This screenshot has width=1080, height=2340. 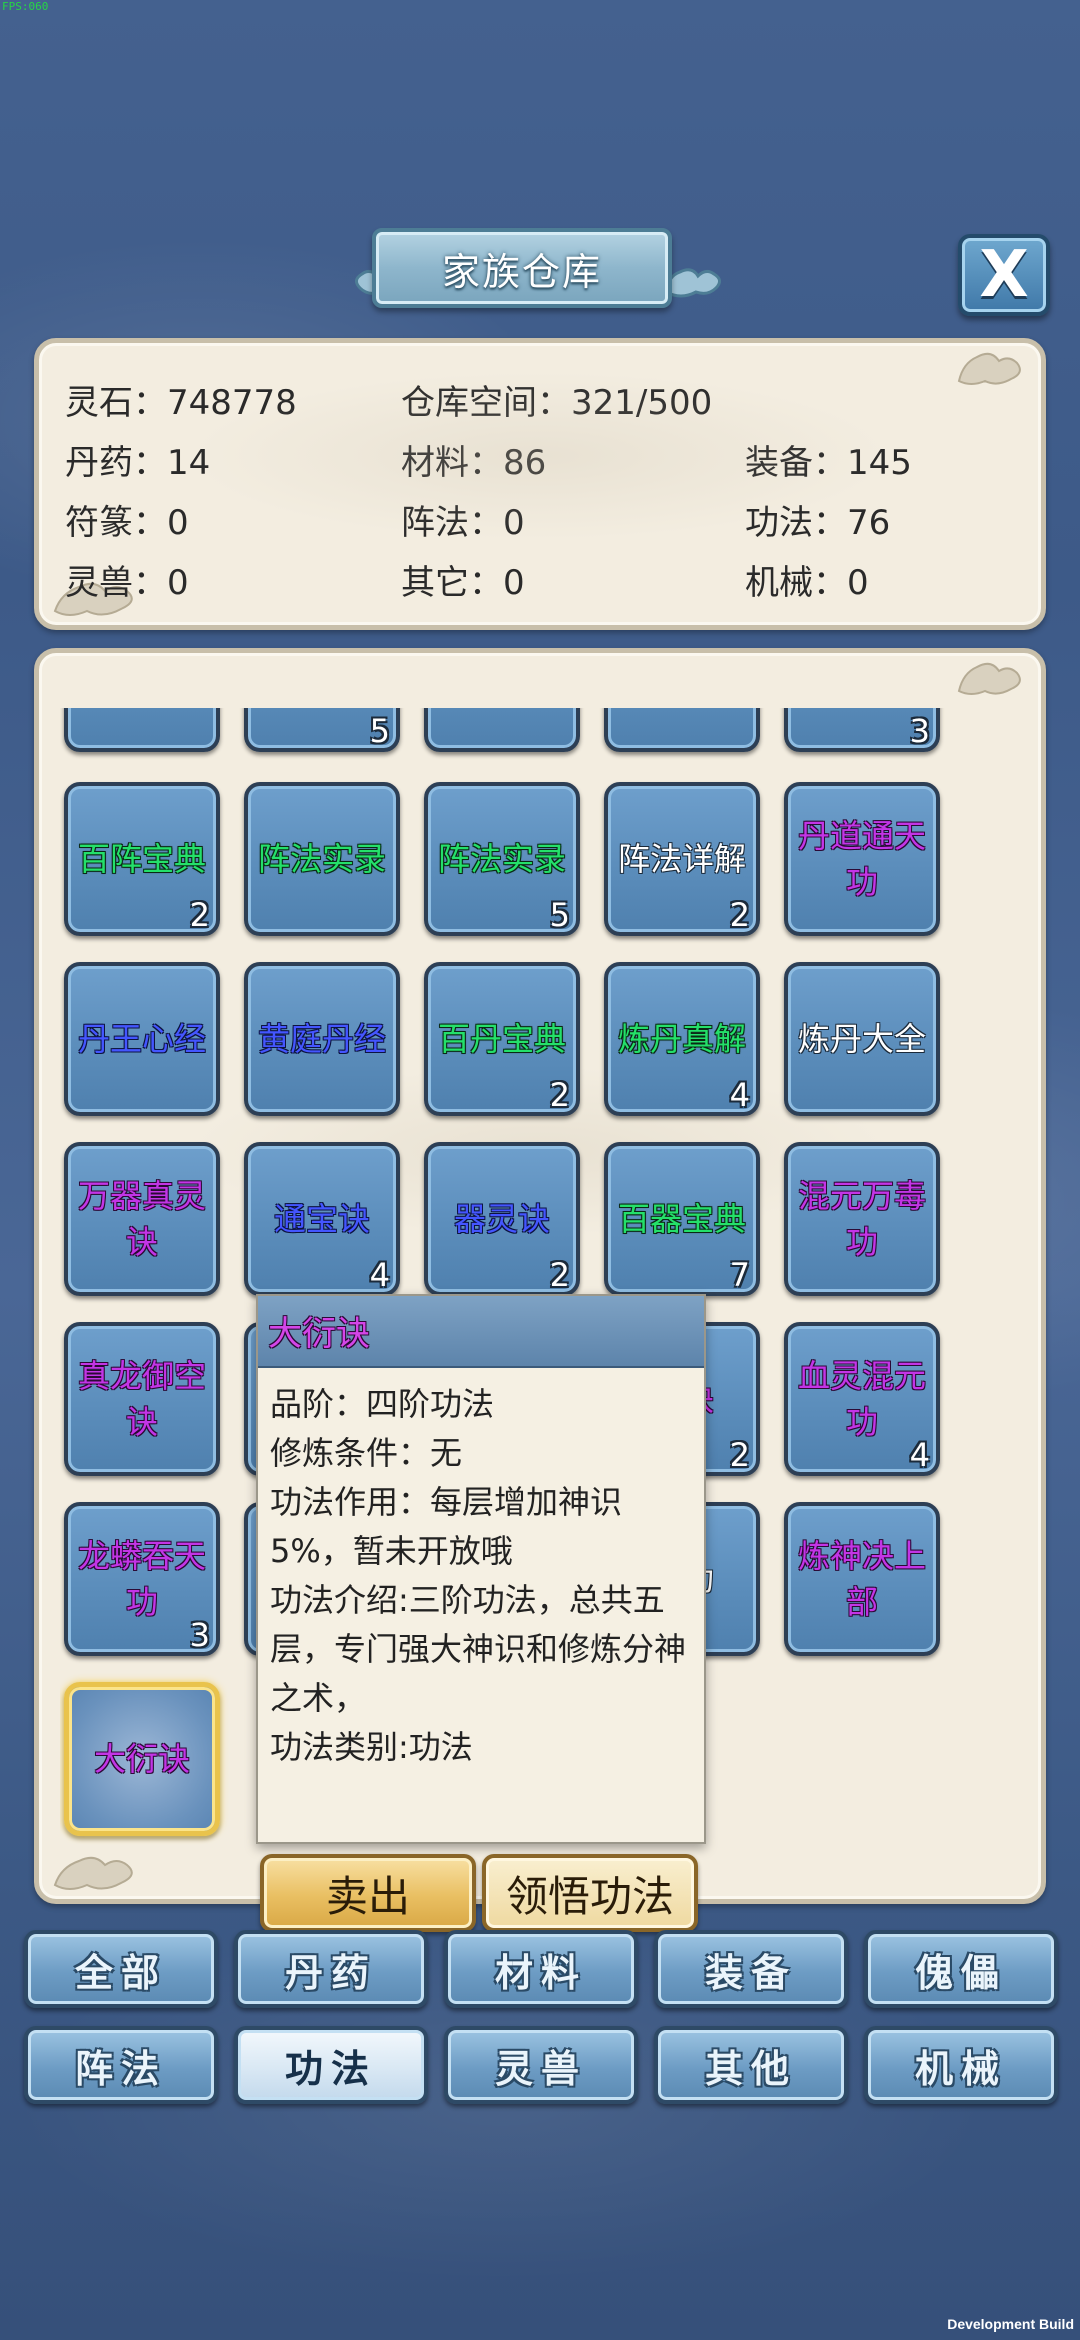 I want to click on sell-button: 卖出, so click(x=368, y=1893).